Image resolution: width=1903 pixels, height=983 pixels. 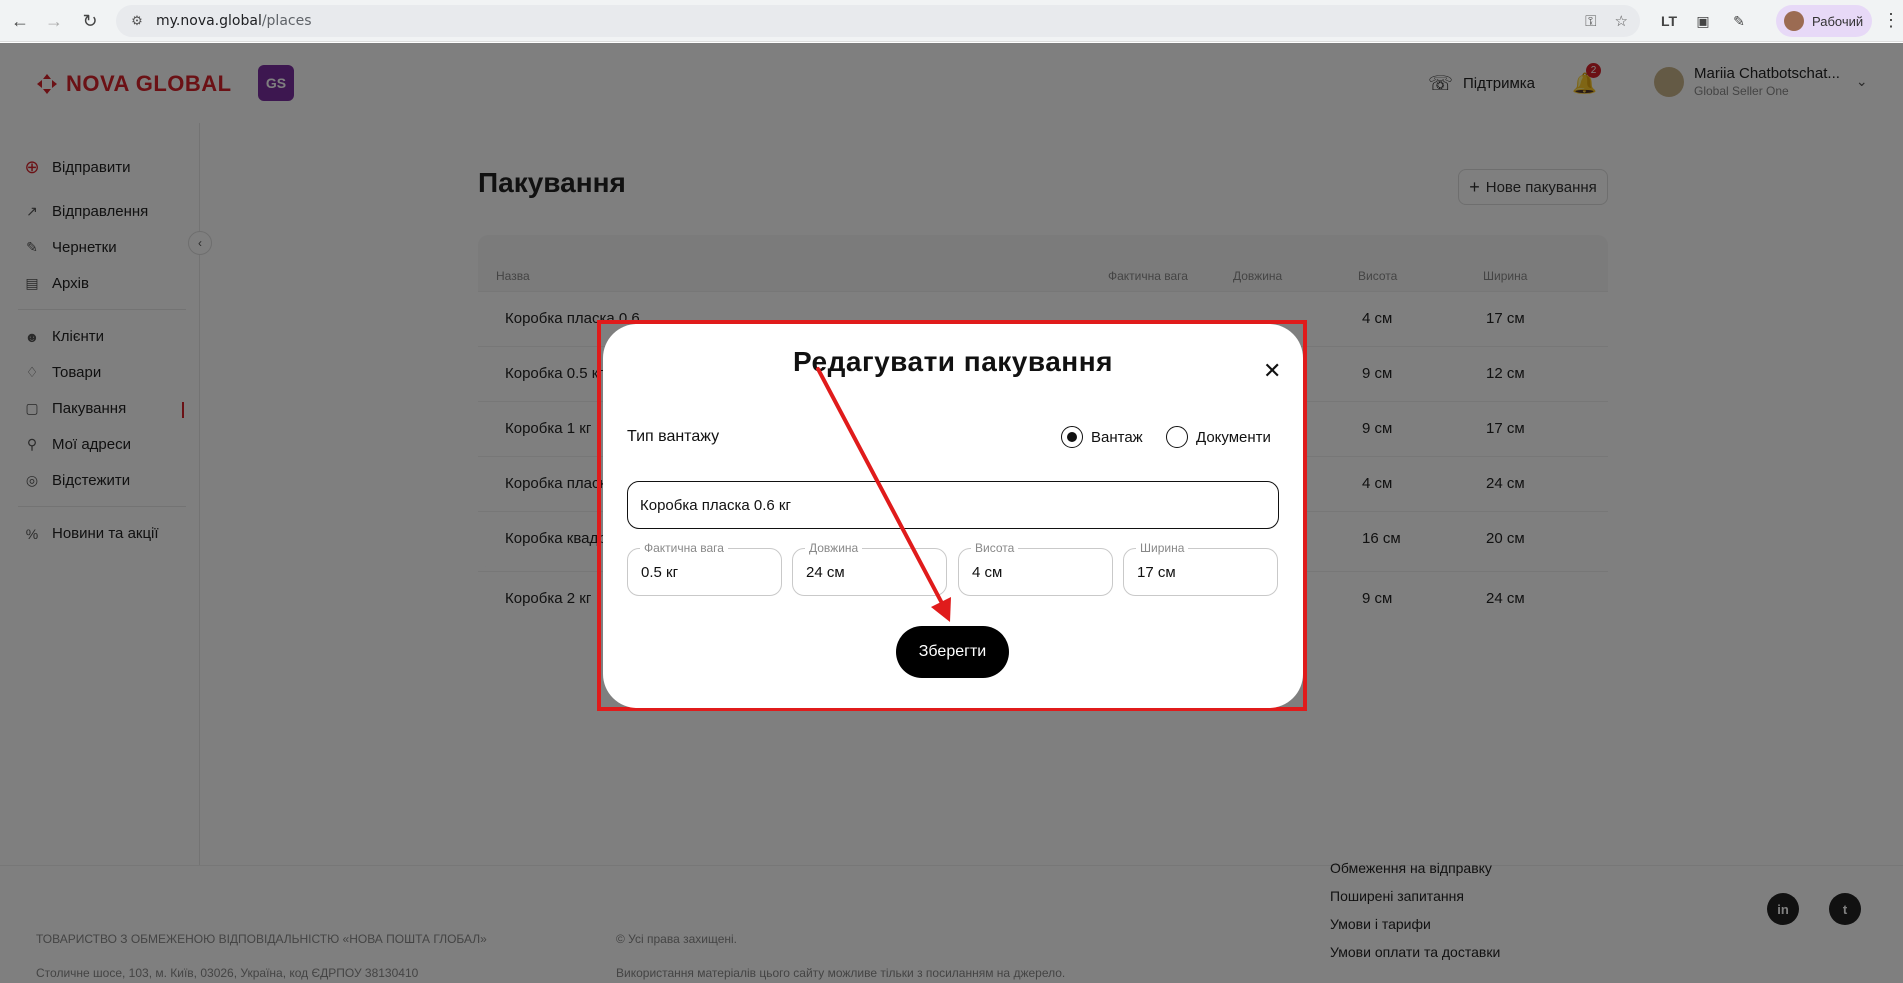 What do you see at coordinates (137, 21) in the screenshot?
I see `site-info-icon: ⚙` at bounding box center [137, 21].